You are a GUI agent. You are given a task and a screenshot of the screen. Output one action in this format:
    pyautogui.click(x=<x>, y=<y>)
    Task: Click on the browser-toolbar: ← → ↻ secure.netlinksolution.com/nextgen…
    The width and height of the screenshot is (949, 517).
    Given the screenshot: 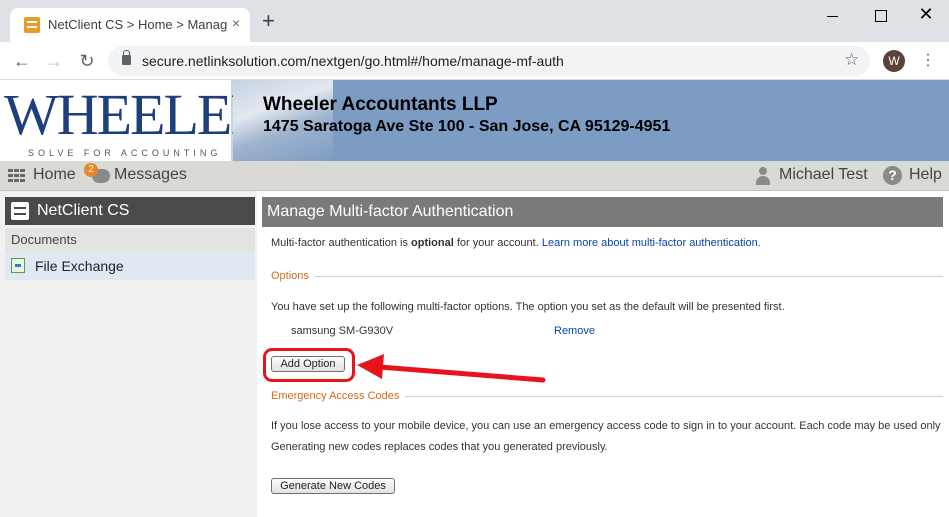 What is the action you would take?
    pyautogui.click(x=474, y=61)
    